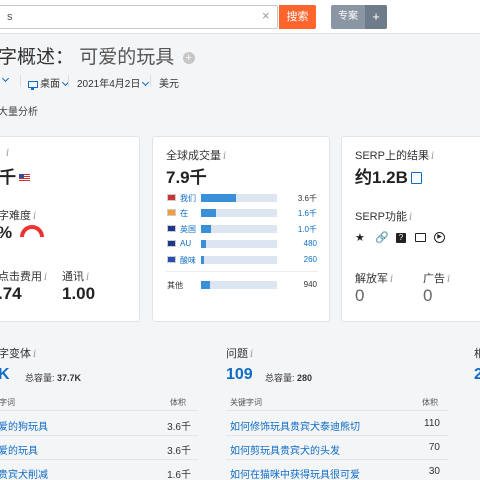  What do you see at coordinates (18, 354) in the screenshot?
I see `variations-title: 字变体 i` at bounding box center [18, 354].